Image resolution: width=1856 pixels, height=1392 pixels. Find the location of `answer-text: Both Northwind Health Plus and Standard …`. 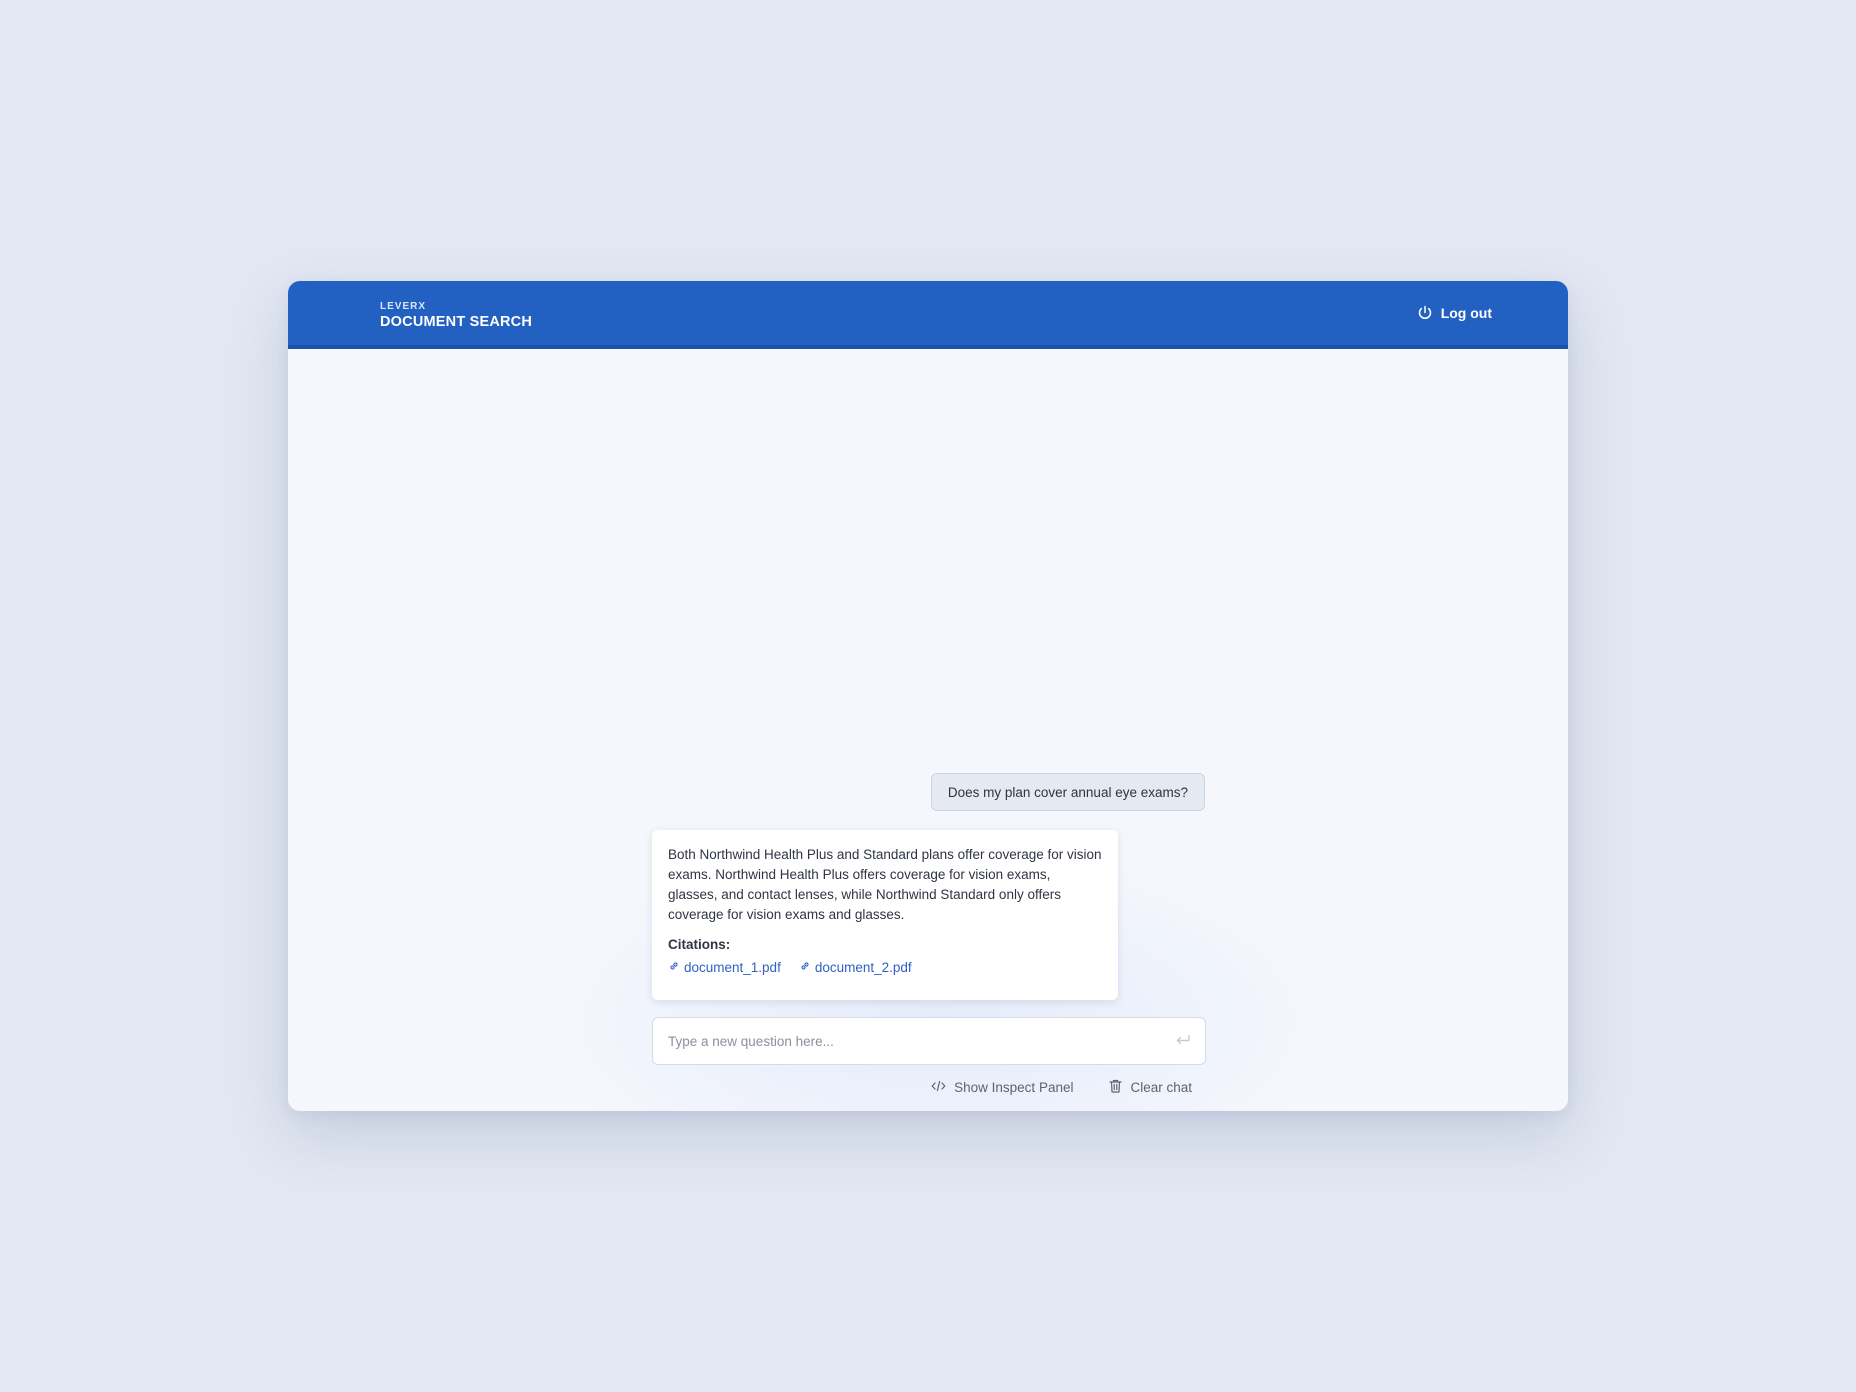

answer-text: Both Northwind Health Plus and Standard … is located at coordinates (885, 884).